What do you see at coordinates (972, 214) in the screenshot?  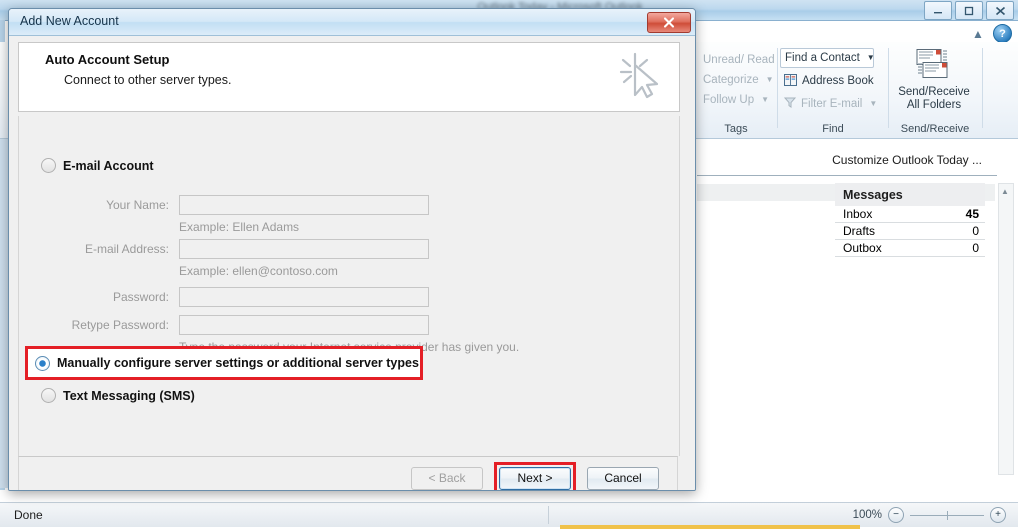 I see `row-count: 45` at bounding box center [972, 214].